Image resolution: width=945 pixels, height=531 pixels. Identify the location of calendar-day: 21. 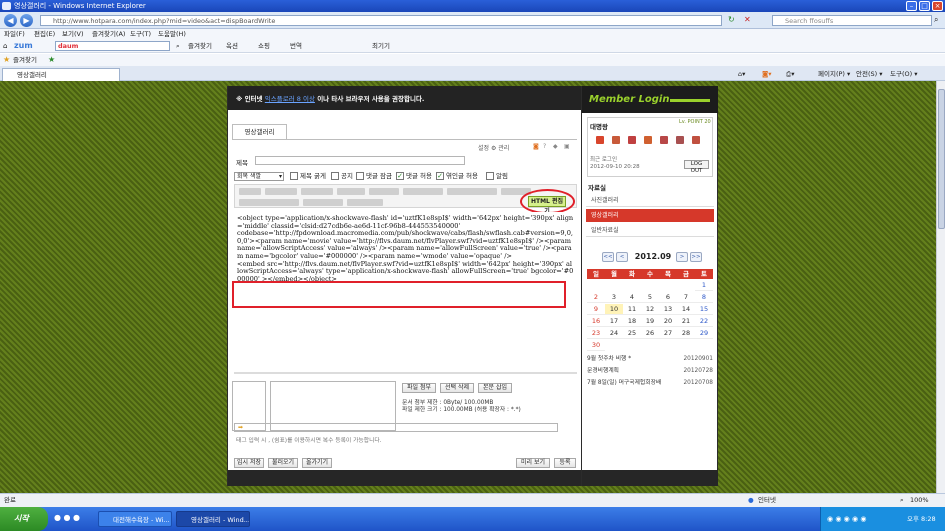
(686, 321).